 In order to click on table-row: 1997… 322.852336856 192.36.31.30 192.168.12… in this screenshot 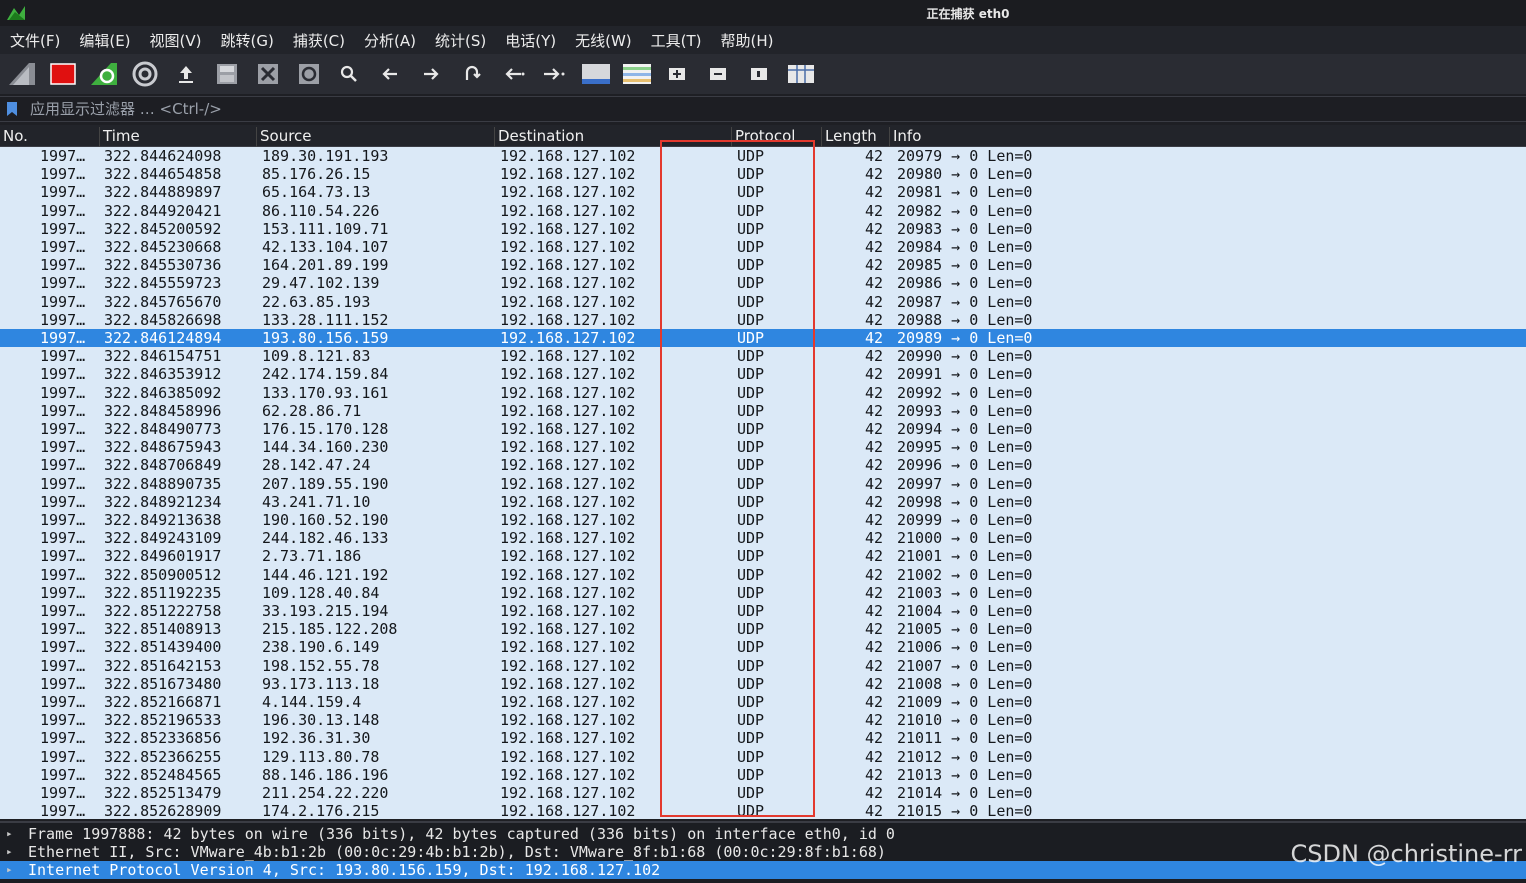, I will do `click(763, 738)`.